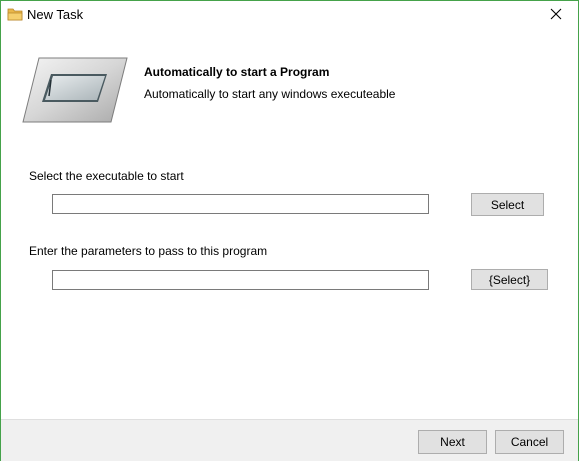 The image size is (579, 461). What do you see at coordinates (452, 442) in the screenshot?
I see `next-button: Next` at bounding box center [452, 442].